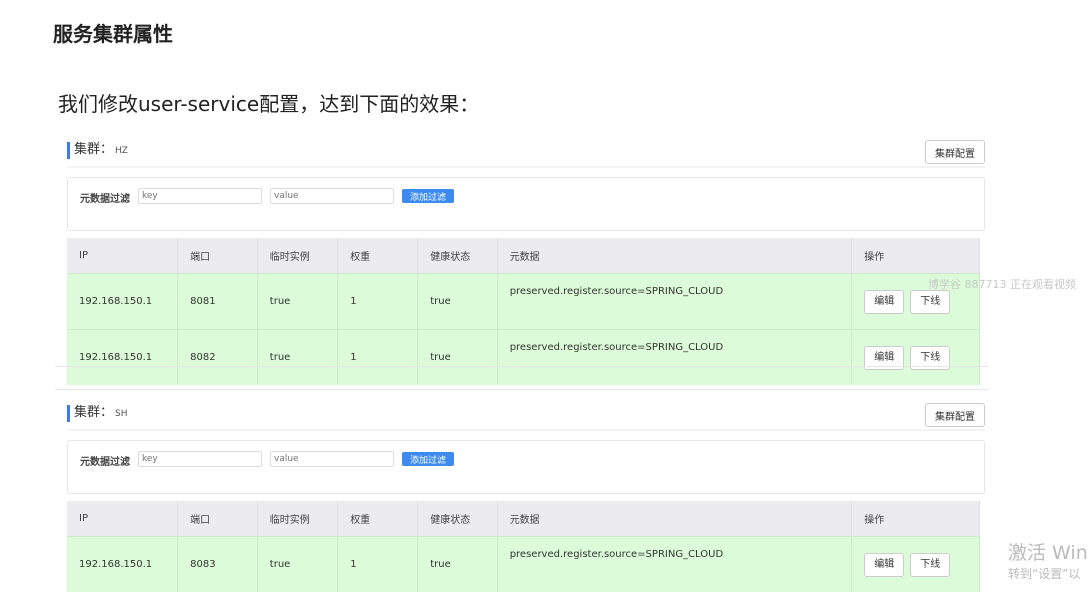  Describe the element at coordinates (121, 151) in the screenshot. I see `cluster-name: HZ` at that location.